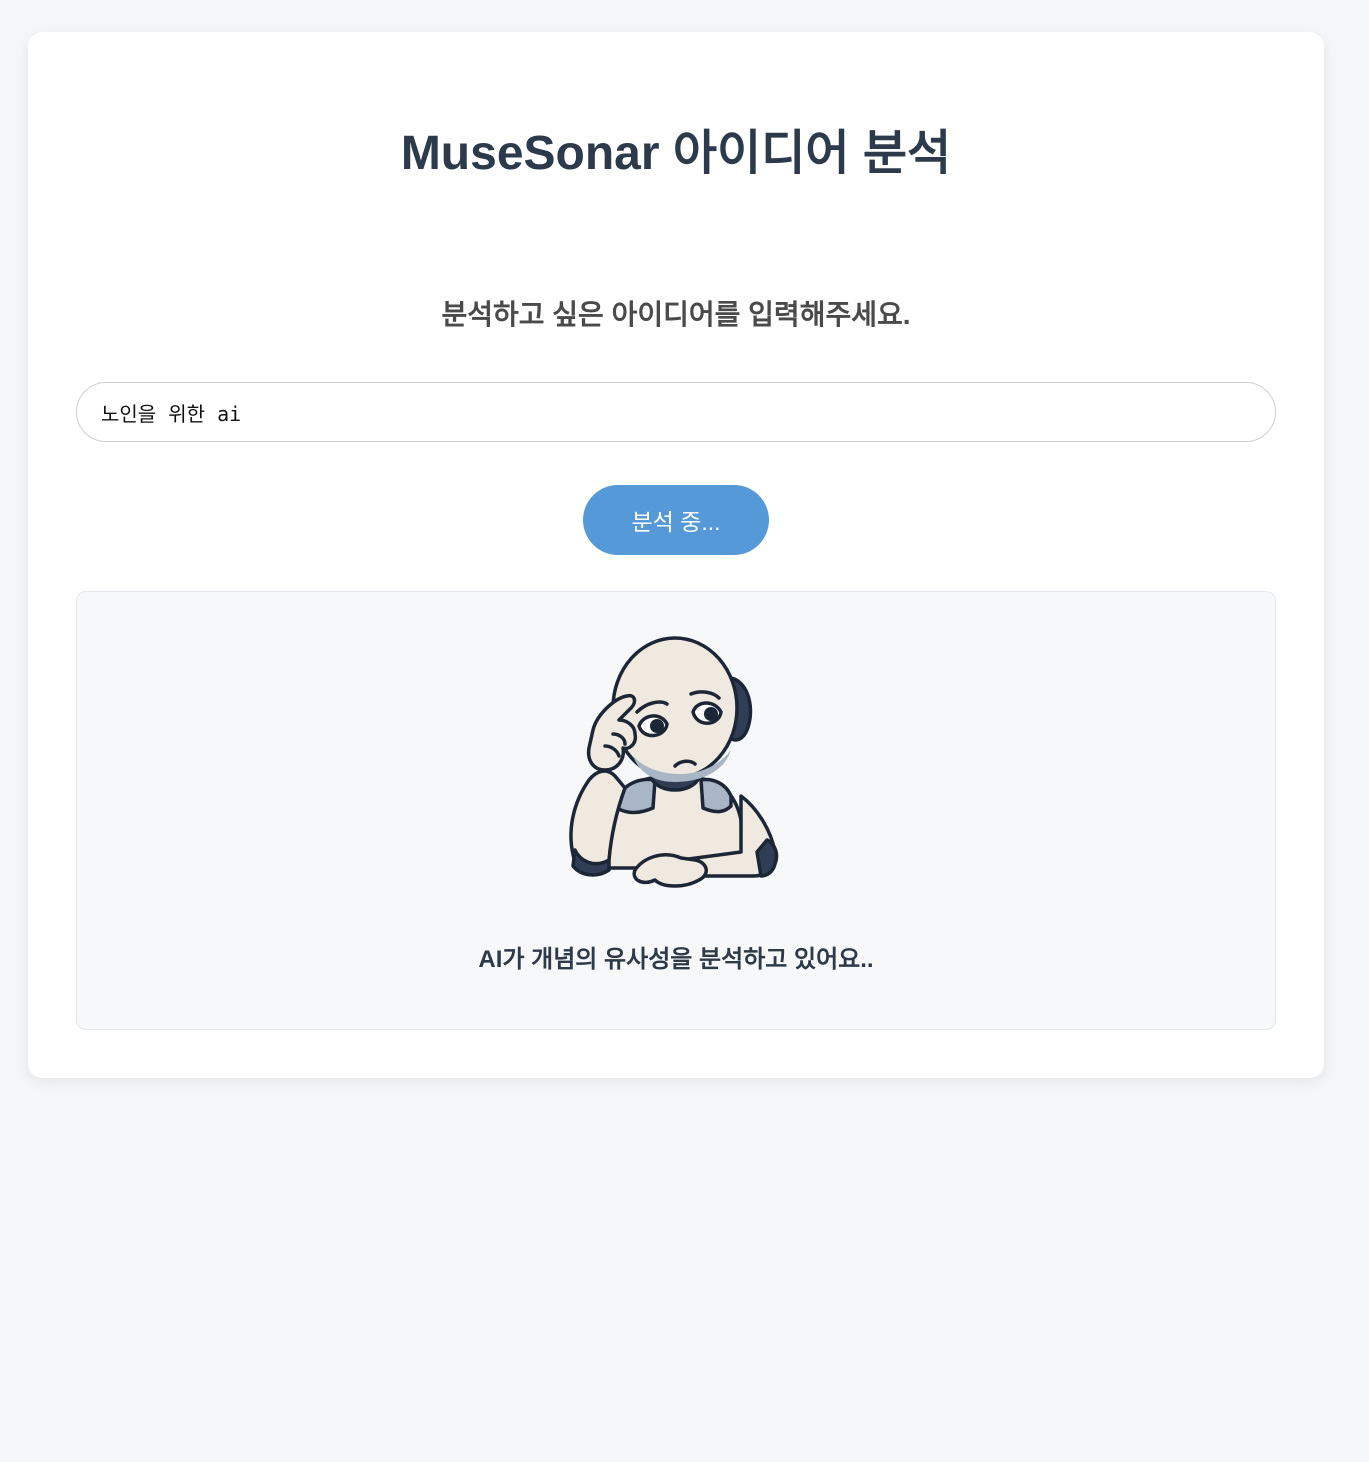 Image resolution: width=1369 pixels, height=1462 pixels. I want to click on thinking-robot-icon, so click(674, 762).